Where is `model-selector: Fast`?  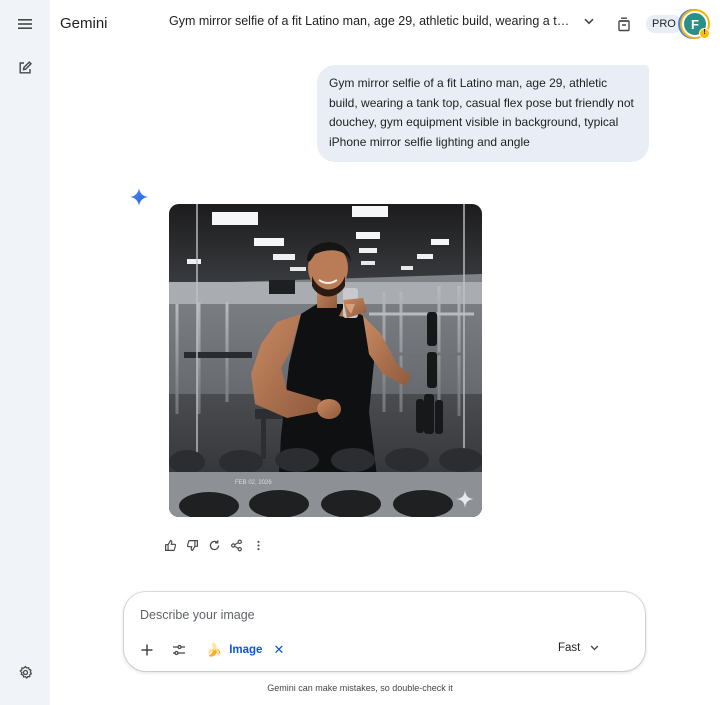 model-selector: Fast is located at coordinates (578, 648).